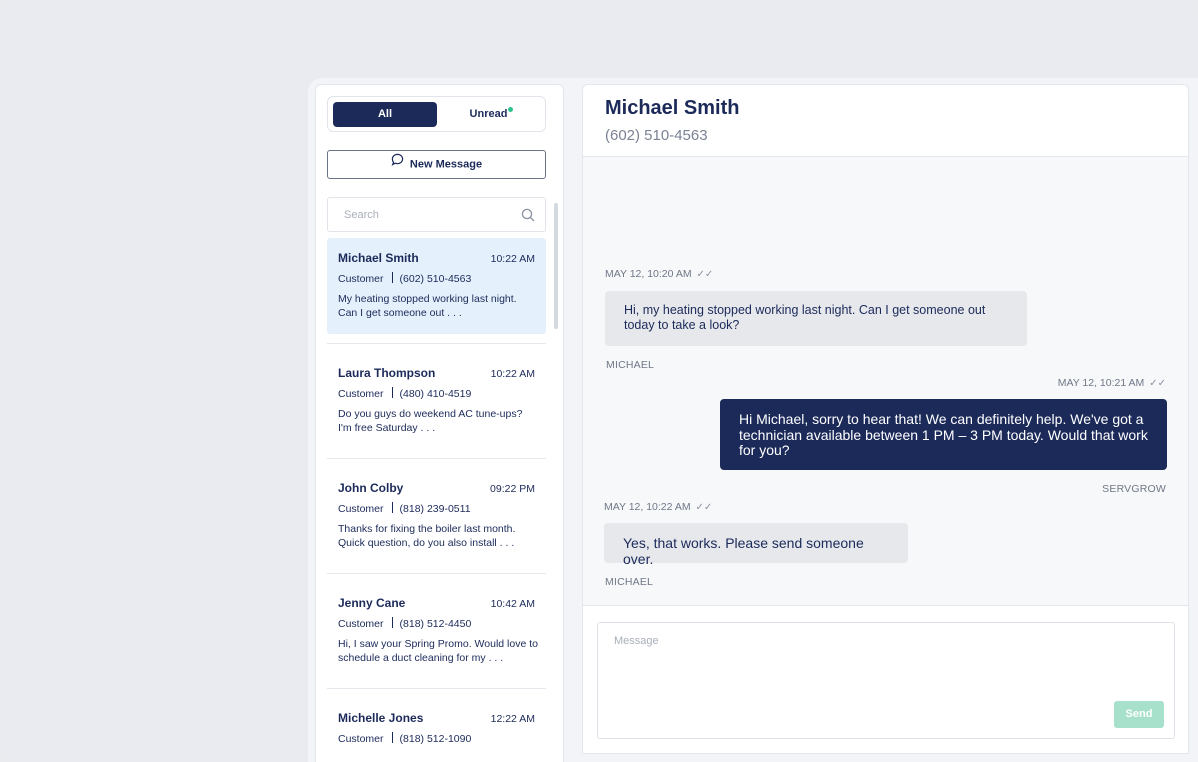 The height and width of the screenshot is (762, 1198). What do you see at coordinates (512, 489) in the screenshot?
I see `conversation-time: 09:22 PM` at bounding box center [512, 489].